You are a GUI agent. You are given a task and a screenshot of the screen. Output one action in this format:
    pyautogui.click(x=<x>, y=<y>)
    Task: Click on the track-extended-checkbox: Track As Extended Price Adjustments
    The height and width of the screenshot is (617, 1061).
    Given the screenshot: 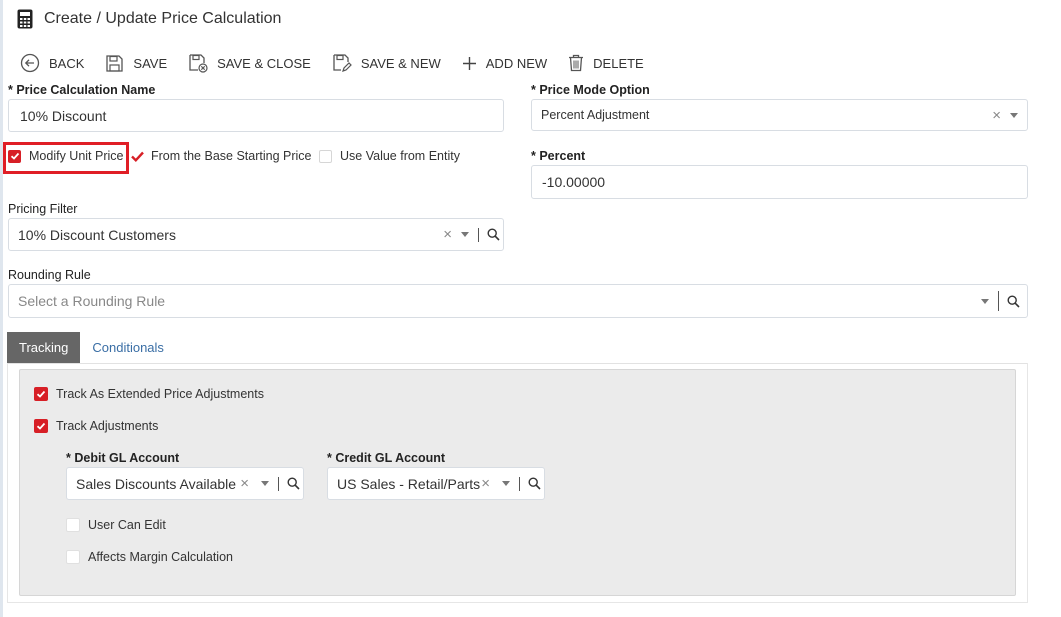 What is the action you would take?
    pyautogui.click(x=149, y=394)
    